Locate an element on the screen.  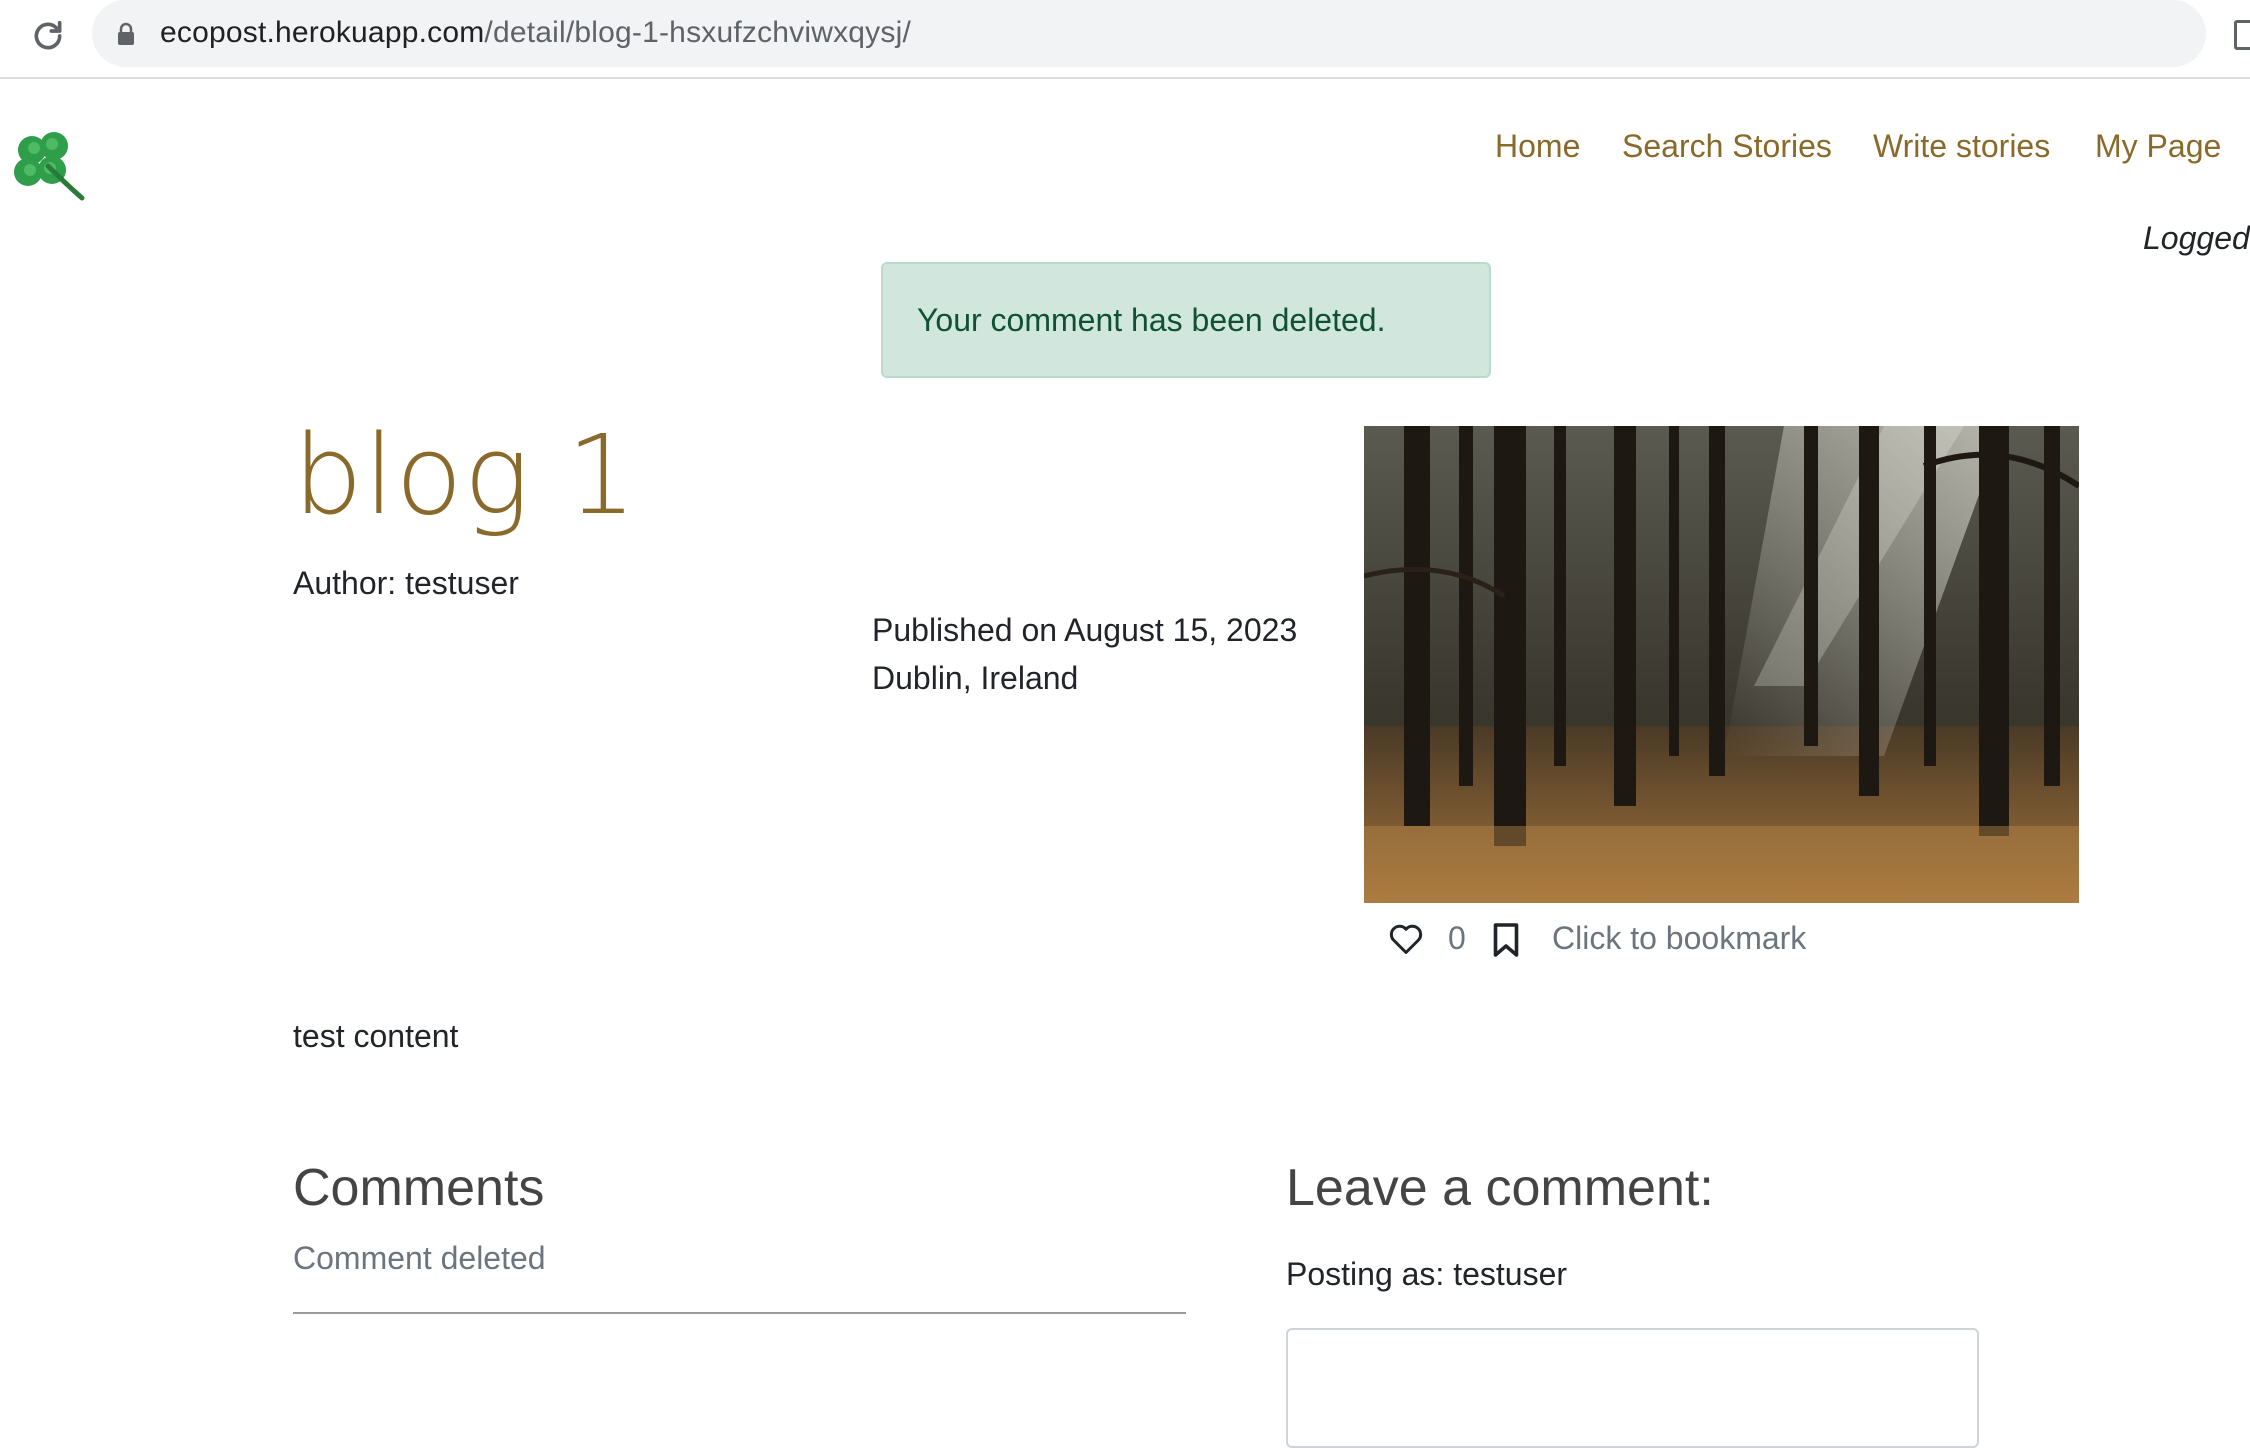
url-domain: ecopost.herokuapp.com is located at coordinates (322, 32).